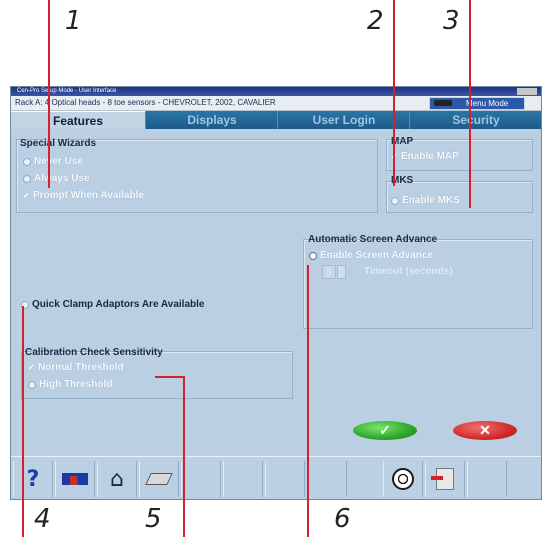 The width and height of the screenshot is (550, 537). Describe the element at coordinates (442, 479) in the screenshot. I see `exit-icon` at that location.